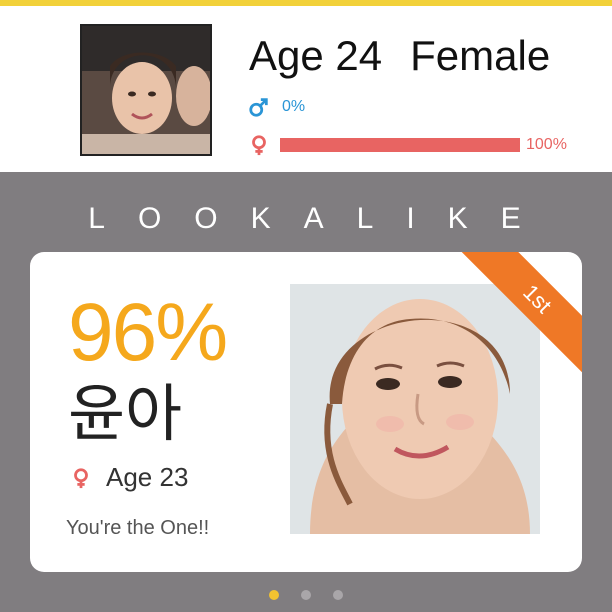 The width and height of the screenshot is (612, 612). What do you see at coordinates (148, 332) in the screenshot?
I see `match-score: 96%` at bounding box center [148, 332].